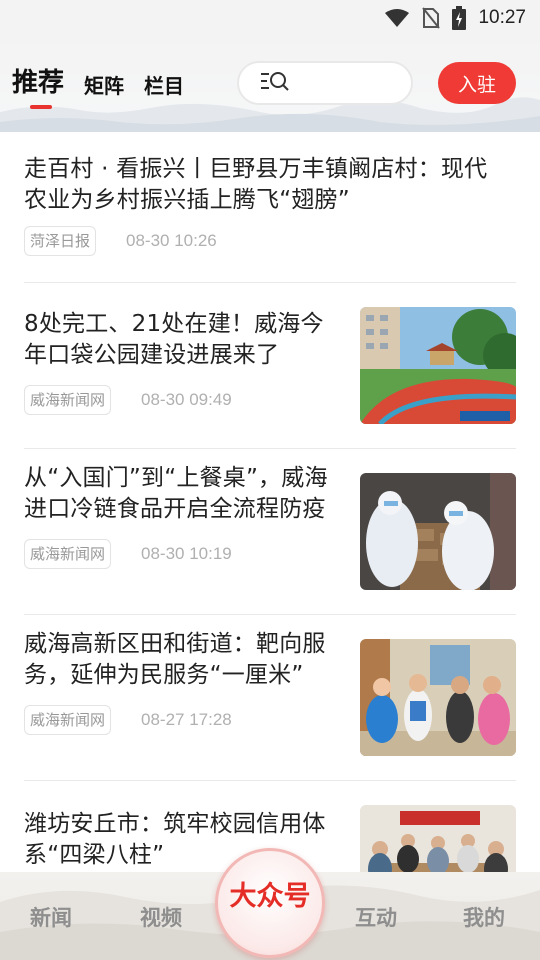 This screenshot has height=960, width=540. Describe the element at coordinates (176, 493) in the screenshot. I see `article-title: 从“入国门”到“上餐桌”，威海进口冷链食品开启全流程防疫` at that location.